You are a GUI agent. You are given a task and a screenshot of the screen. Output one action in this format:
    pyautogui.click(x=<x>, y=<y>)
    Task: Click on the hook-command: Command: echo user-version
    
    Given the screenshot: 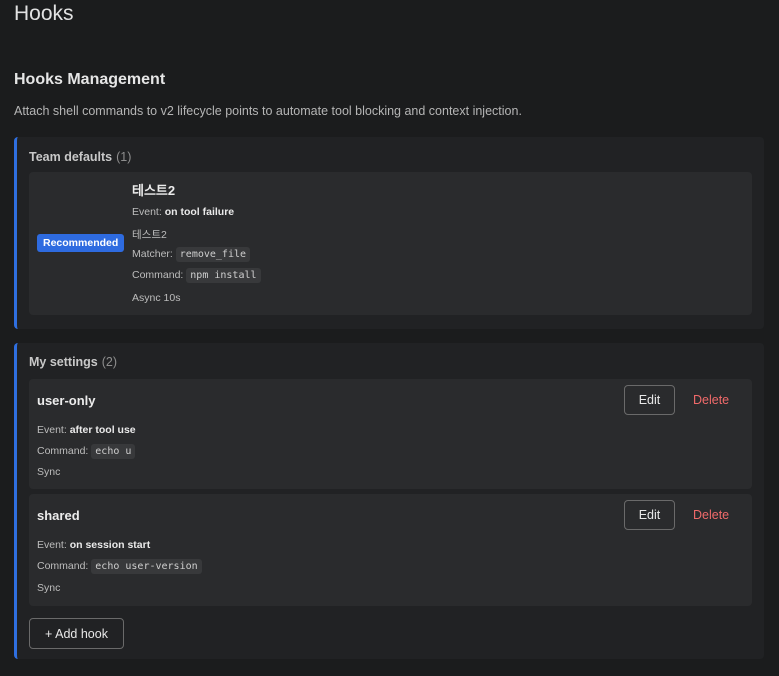 What is the action you would take?
    pyautogui.click(x=119, y=566)
    